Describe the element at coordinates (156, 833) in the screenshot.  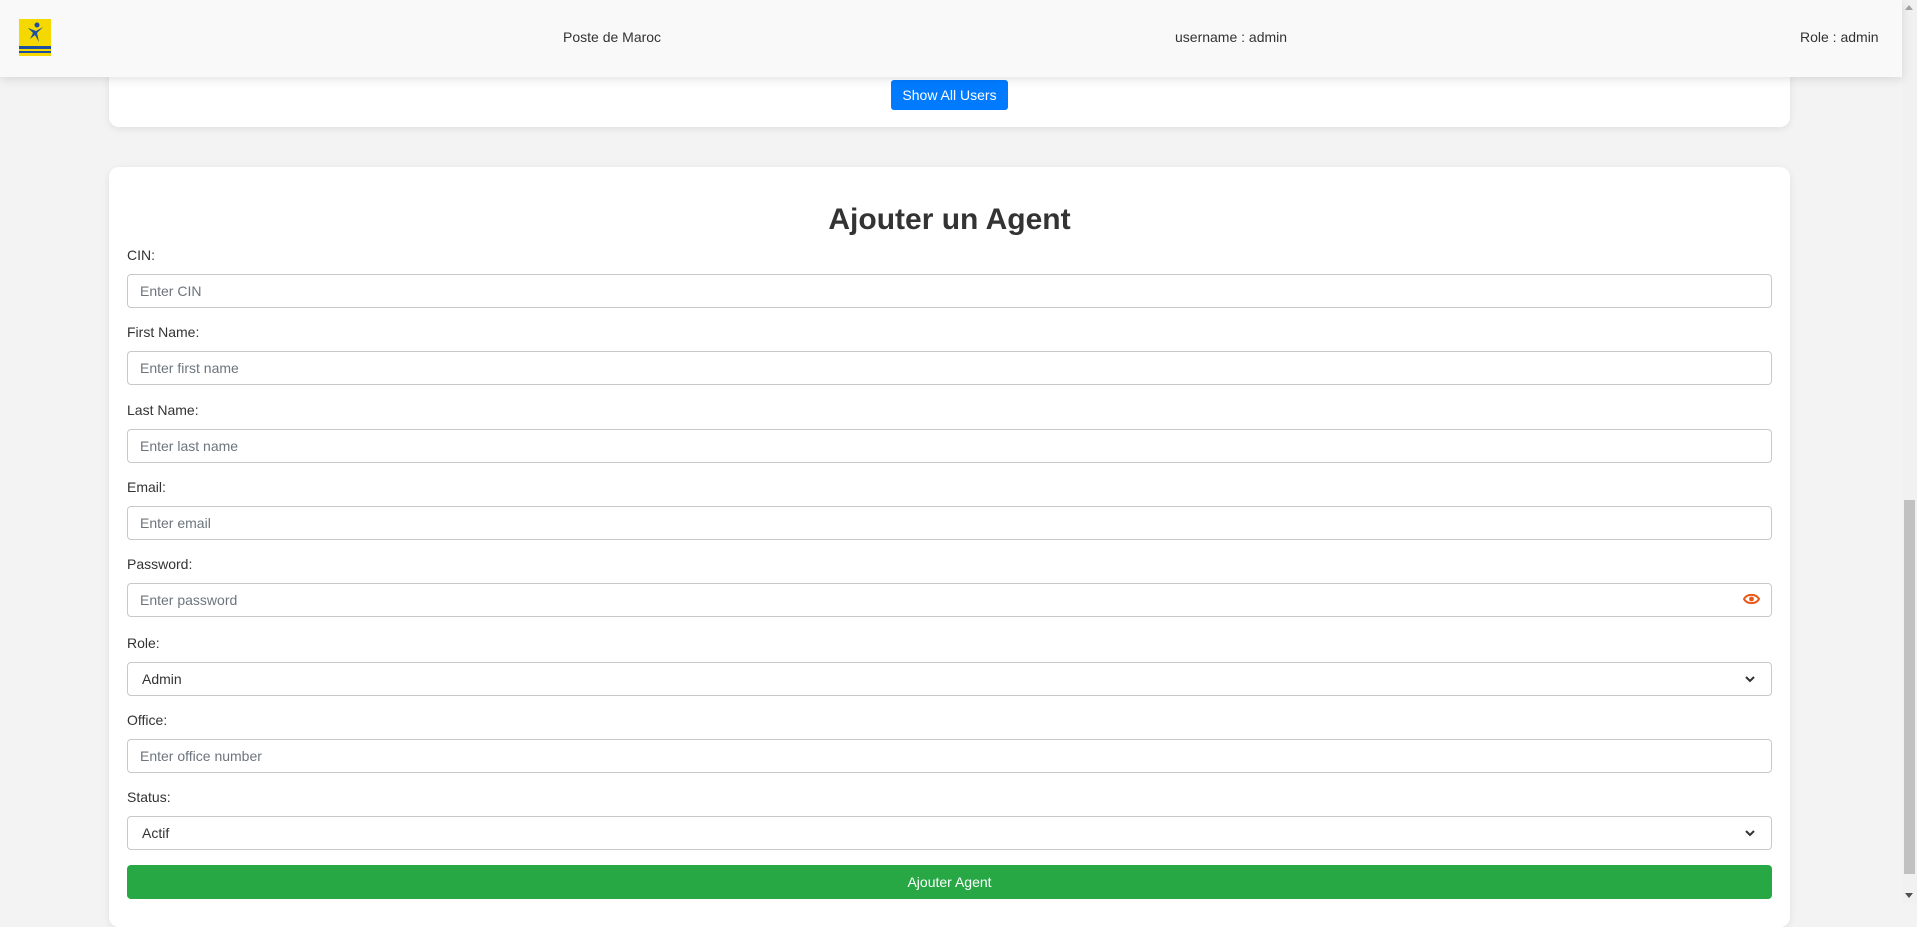
I see `status-selected-value: Actif` at that location.